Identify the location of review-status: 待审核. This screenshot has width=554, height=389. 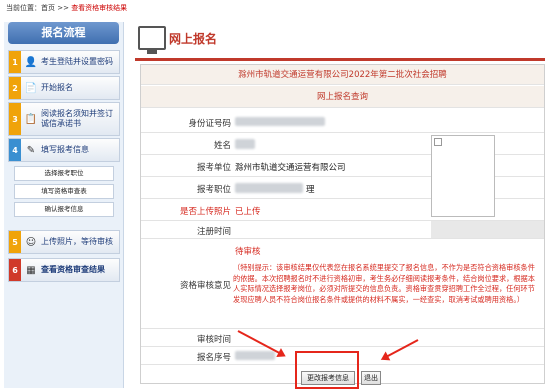
(248, 252).